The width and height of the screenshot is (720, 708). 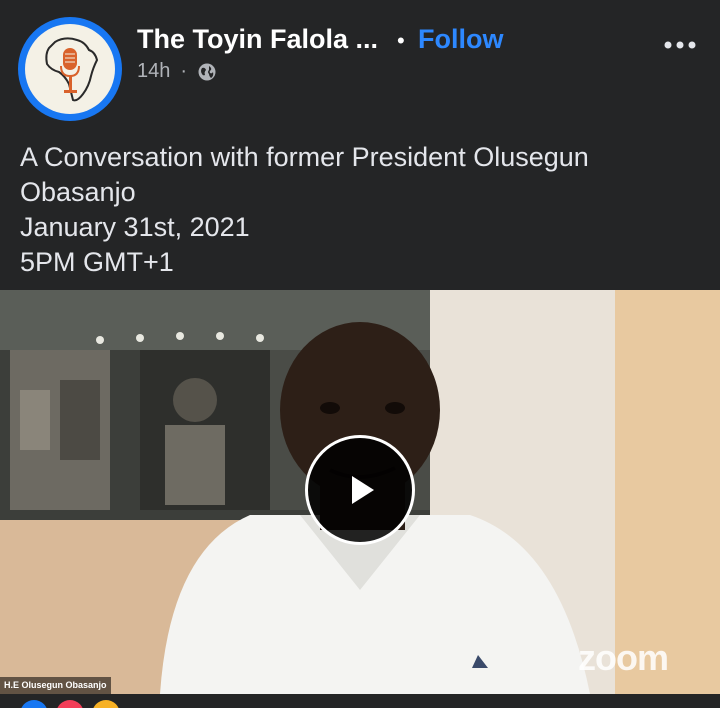 I want to click on page-avatar, so click(x=70, y=69).